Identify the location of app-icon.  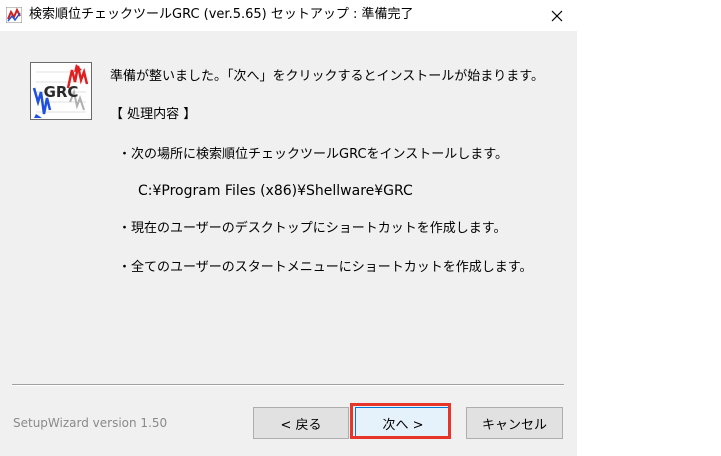
(14, 15).